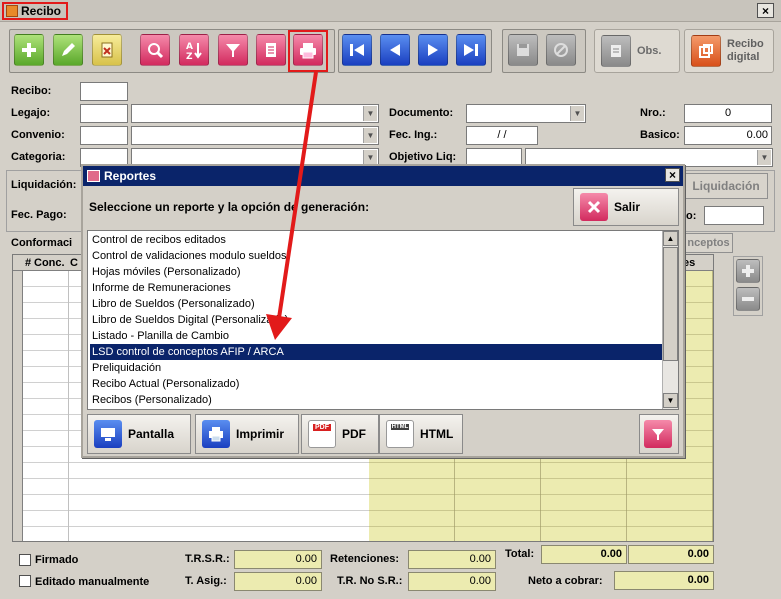 Image resolution: width=781 pixels, height=599 pixels. I want to click on pantalla-button: Pantalla, so click(139, 434).